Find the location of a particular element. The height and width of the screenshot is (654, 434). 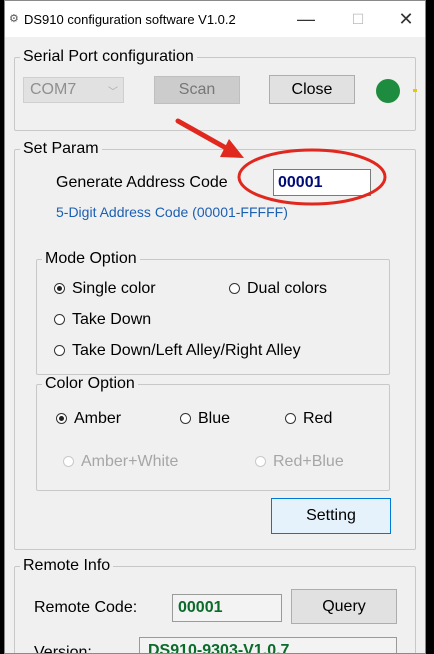

address-code-label: Generate Address Code is located at coordinates (142, 182).